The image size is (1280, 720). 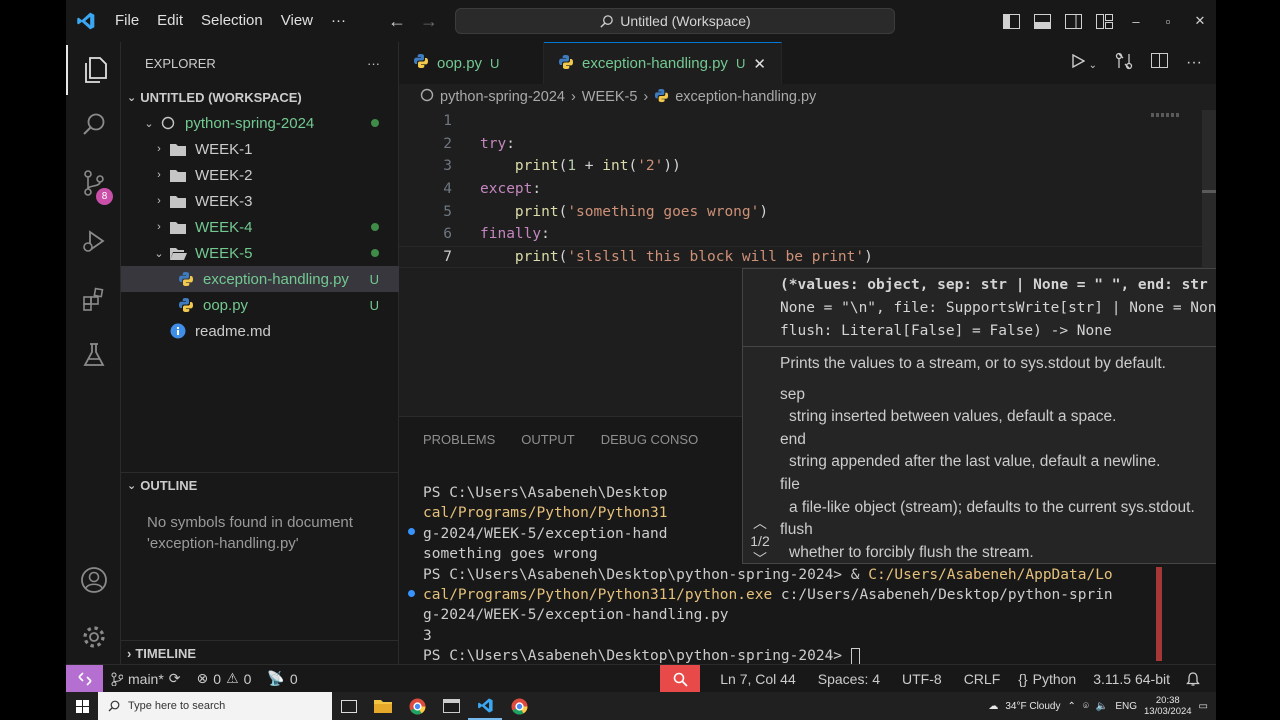 What do you see at coordinates (383, 706) in the screenshot?
I see `file-explorer-icon` at bounding box center [383, 706].